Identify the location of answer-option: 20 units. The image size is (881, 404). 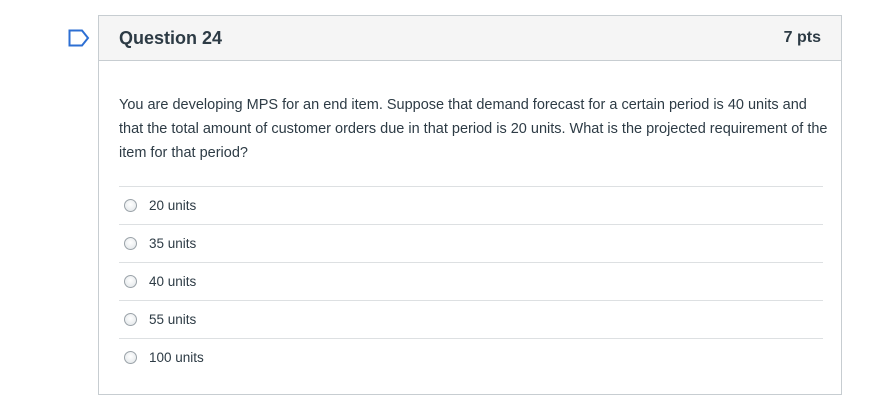
(471, 205).